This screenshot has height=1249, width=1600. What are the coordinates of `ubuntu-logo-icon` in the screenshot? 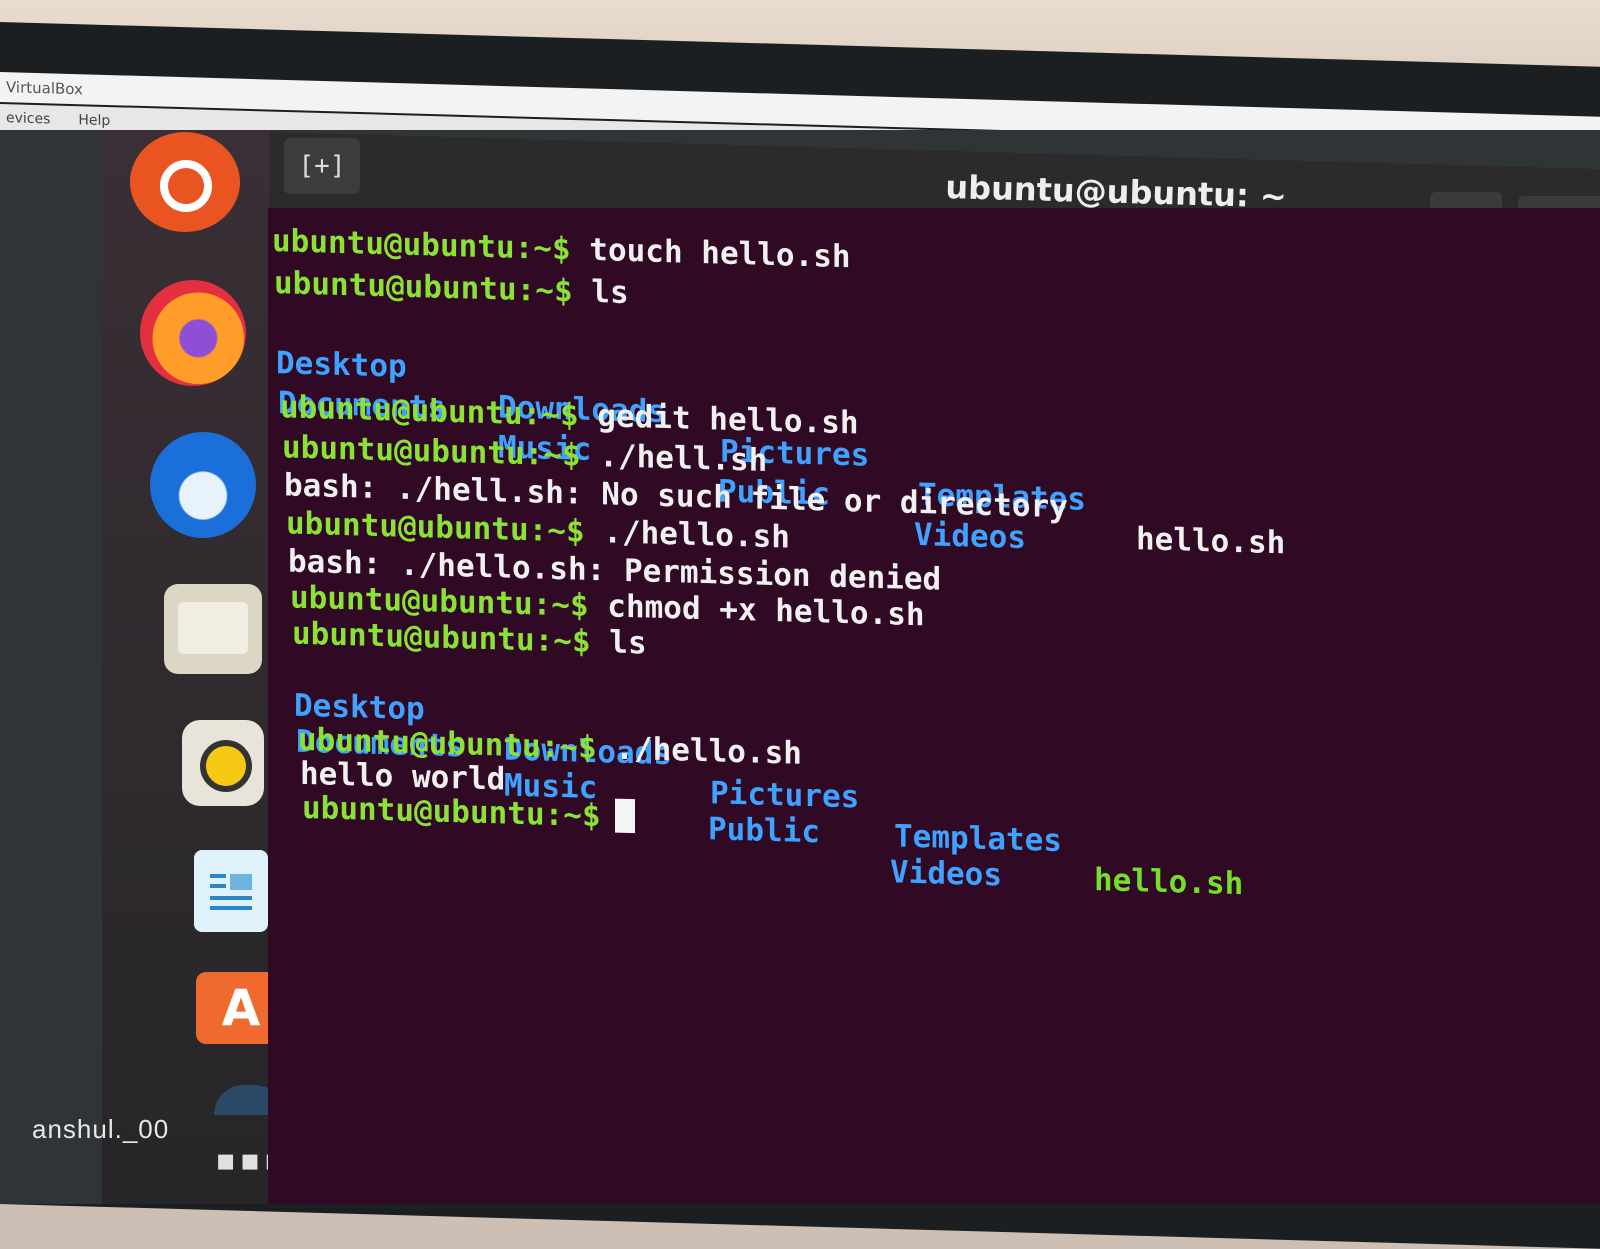 It's located at (185, 182).